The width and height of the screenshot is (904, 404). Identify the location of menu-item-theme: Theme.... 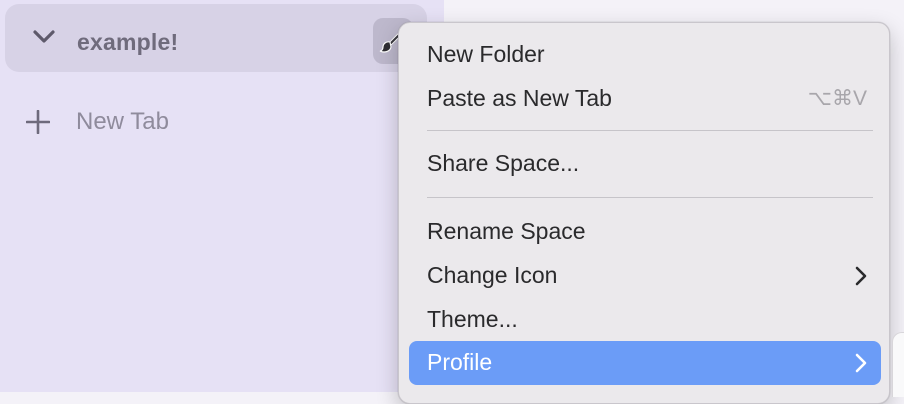
(645, 320).